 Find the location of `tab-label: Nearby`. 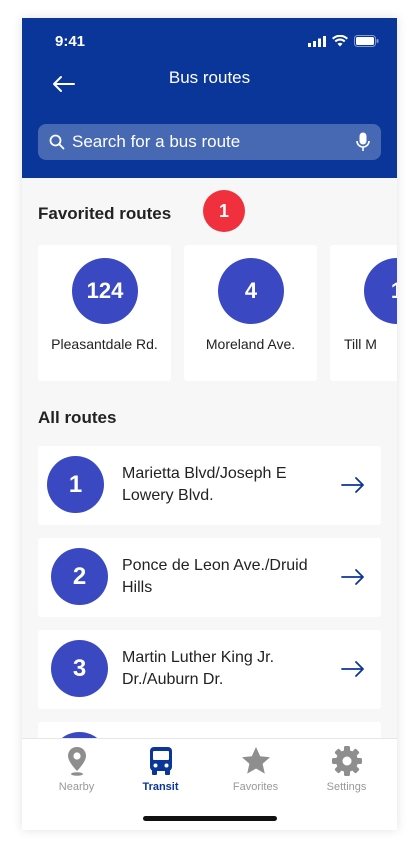

tab-label: Nearby is located at coordinates (76, 787).